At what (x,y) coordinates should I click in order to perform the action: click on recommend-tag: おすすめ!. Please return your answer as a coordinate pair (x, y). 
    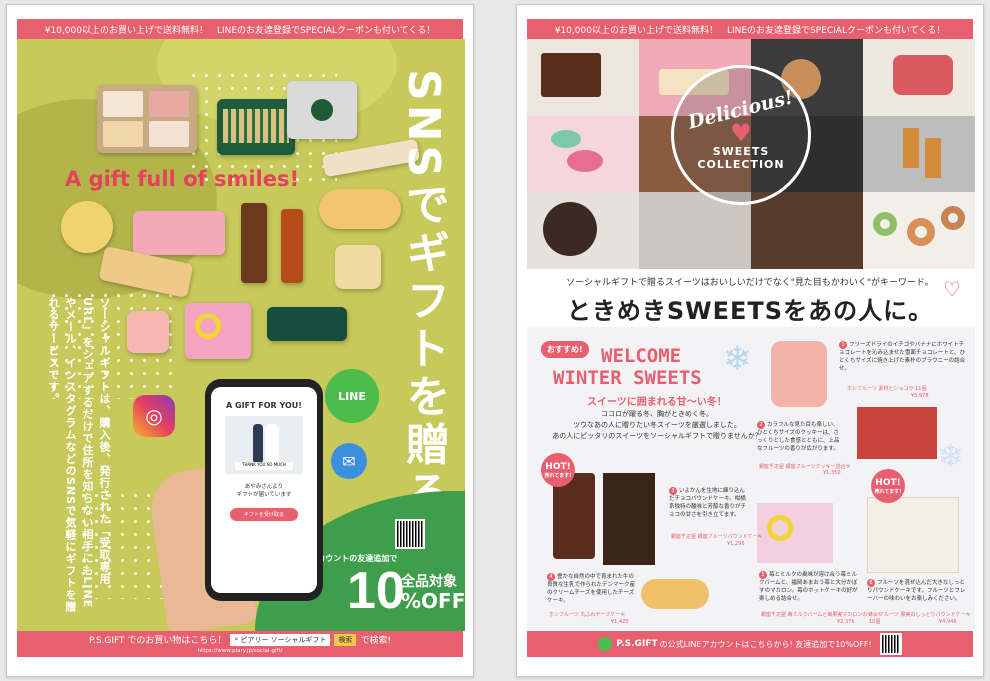
    Looking at the image, I should click on (565, 349).